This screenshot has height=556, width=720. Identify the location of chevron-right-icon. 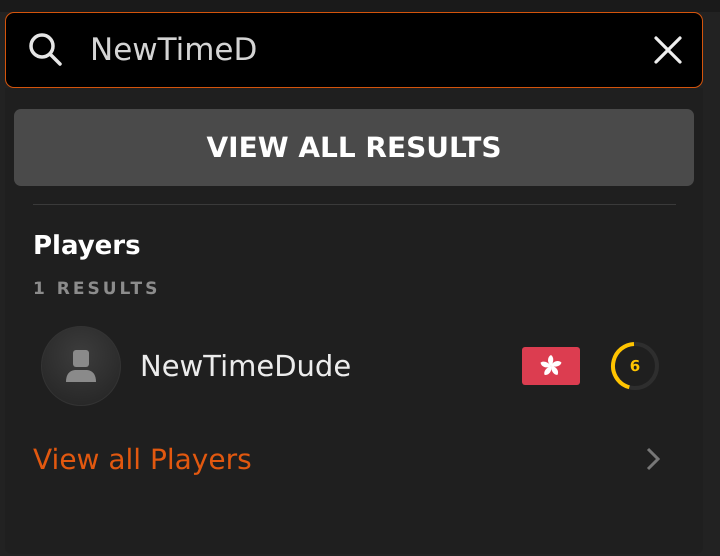
(653, 459).